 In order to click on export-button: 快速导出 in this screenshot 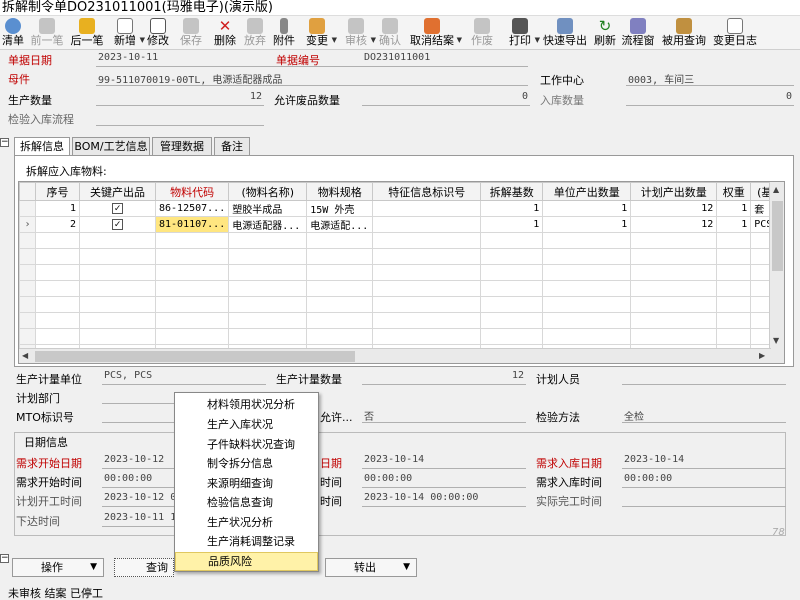, I will do `click(565, 33)`.